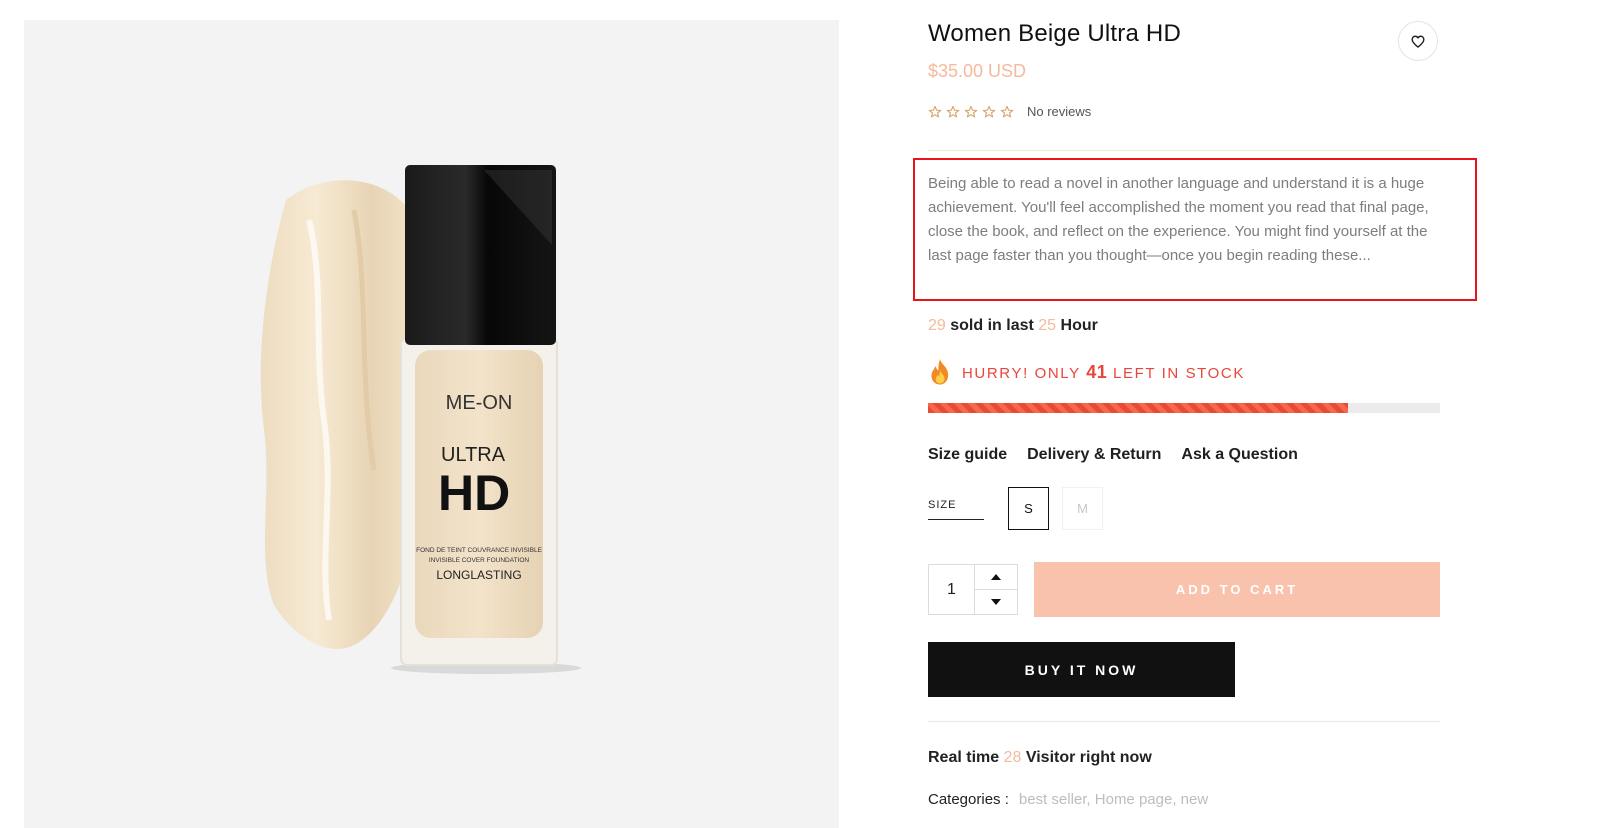  What do you see at coordinates (1134, 799) in the screenshot?
I see `category-link: Home page` at bounding box center [1134, 799].